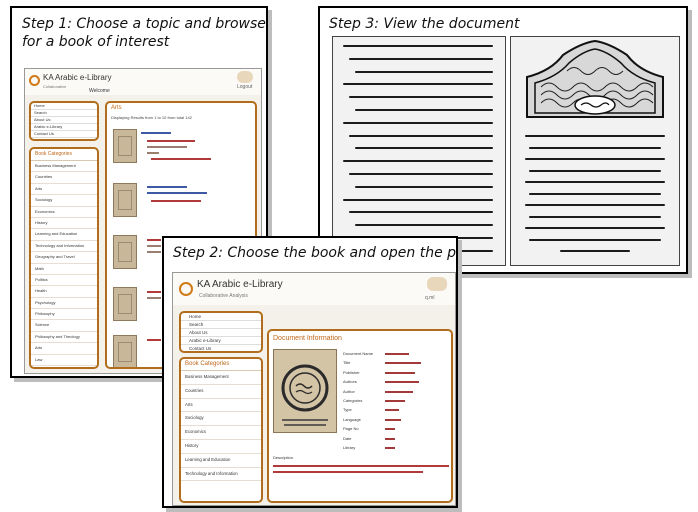  I want to click on category-item: Politics, so click(64, 281).